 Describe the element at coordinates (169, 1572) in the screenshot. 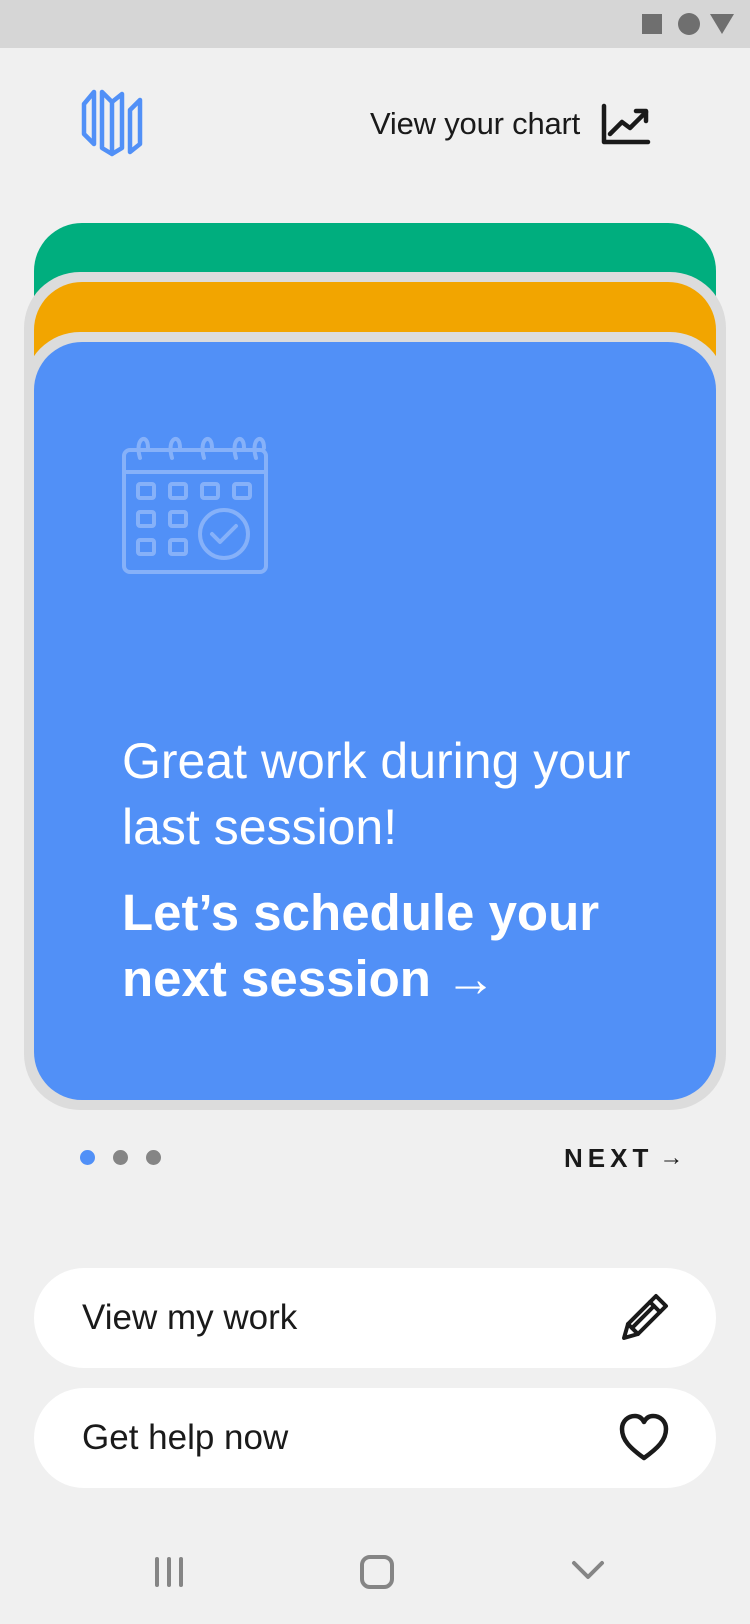

I see `recent-apps-icon` at that location.